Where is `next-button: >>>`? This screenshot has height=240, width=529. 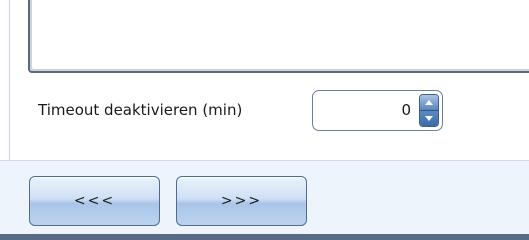
next-button: >>> is located at coordinates (241, 201).